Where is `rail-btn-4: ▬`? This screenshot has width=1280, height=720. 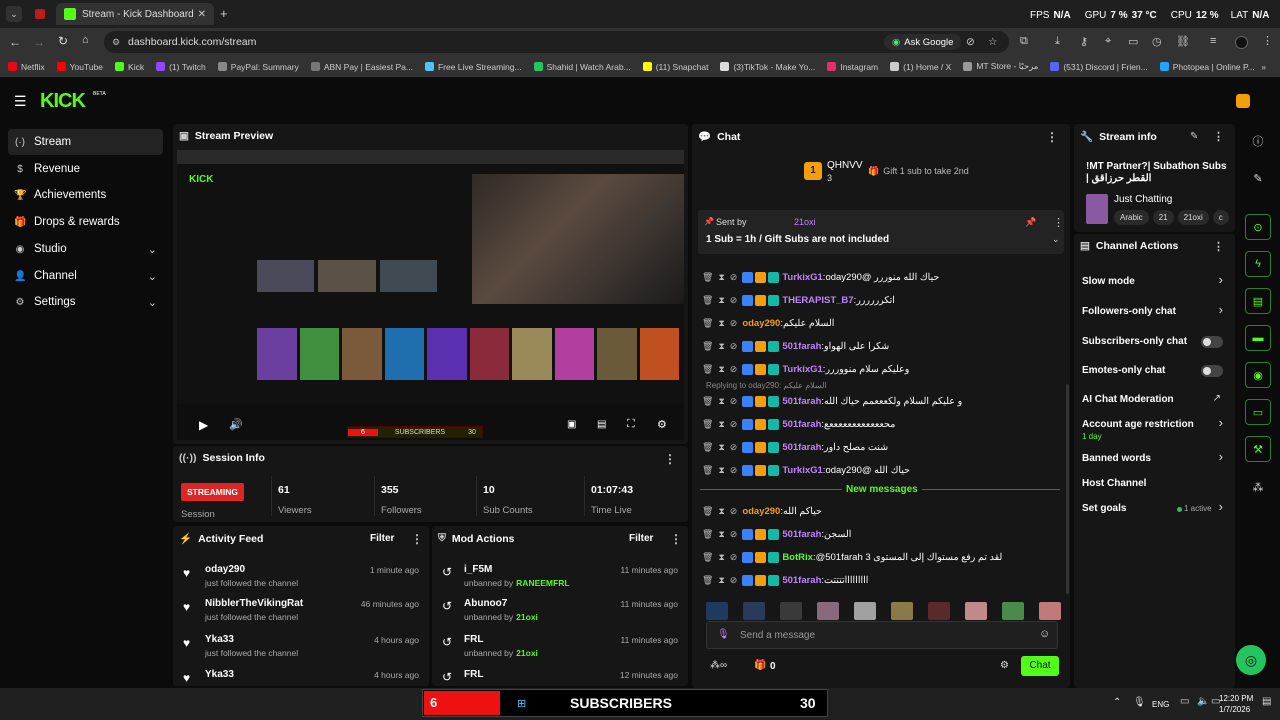
rail-btn-4: ▬ is located at coordinates (1258, 338).